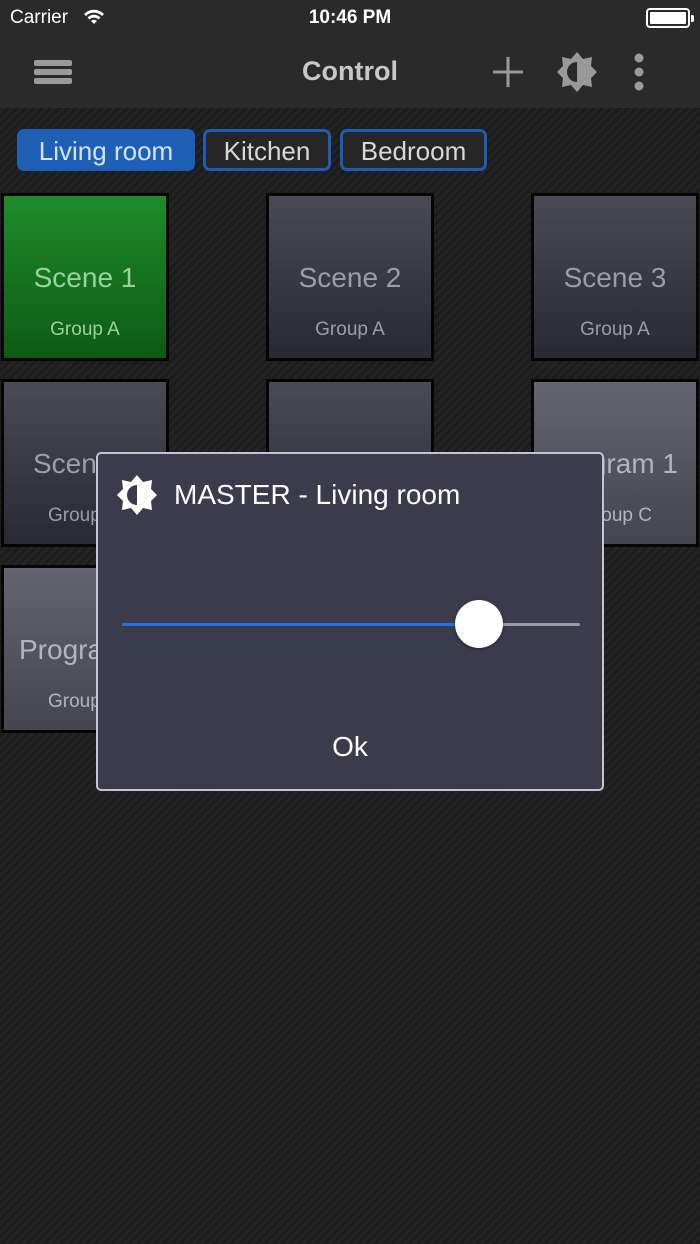 The height and width of the screenshot is (1244, 700). I want to click on ok-button: Ok, so click(350, 747).